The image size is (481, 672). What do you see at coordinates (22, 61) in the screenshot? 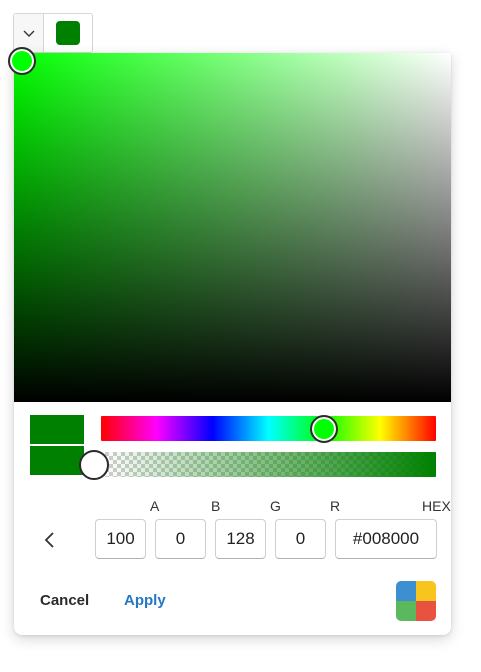
I see `spectrum-thumb` at bounding box center [22, 61].